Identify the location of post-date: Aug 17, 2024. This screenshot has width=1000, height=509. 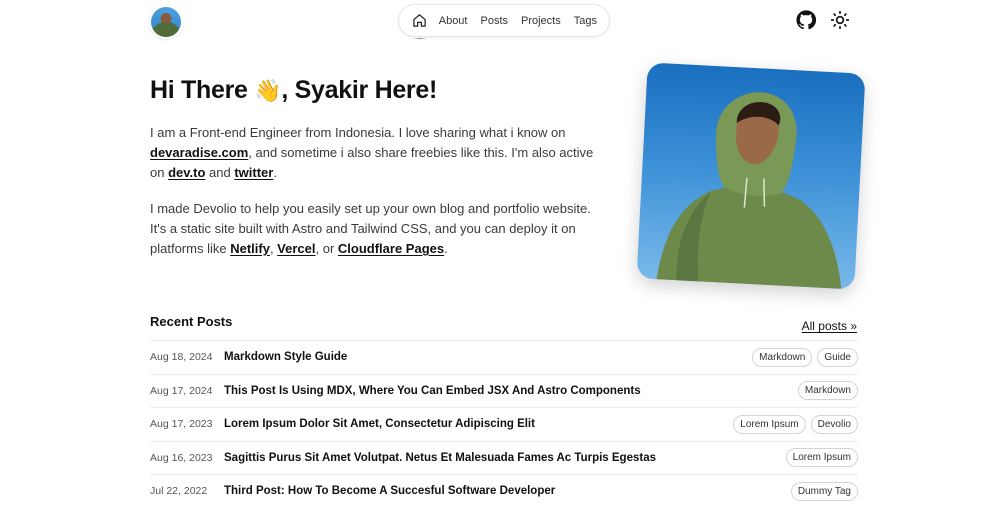
(181, 390).